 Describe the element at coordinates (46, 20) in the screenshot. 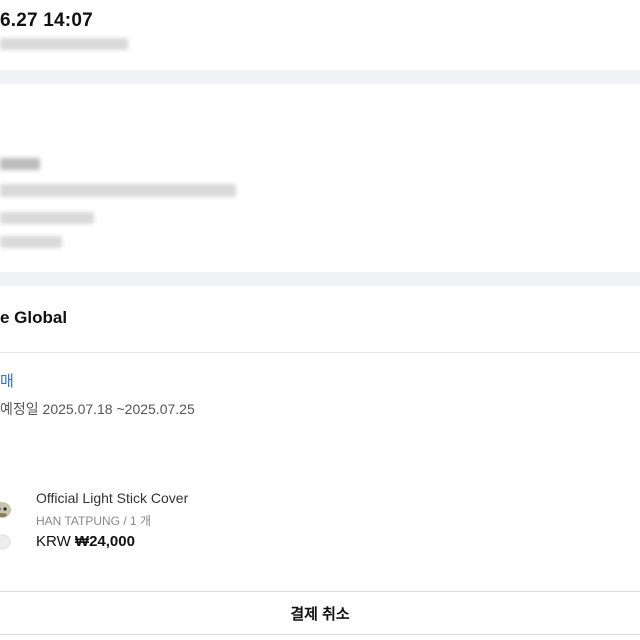

I see `order-datetime: 6.27 14:07` at that location.